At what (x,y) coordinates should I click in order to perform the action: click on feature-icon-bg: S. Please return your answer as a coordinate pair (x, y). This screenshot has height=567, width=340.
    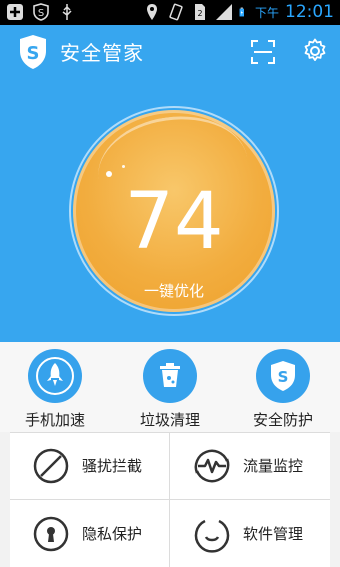
    Looking at the image, I should click on (283, 376).